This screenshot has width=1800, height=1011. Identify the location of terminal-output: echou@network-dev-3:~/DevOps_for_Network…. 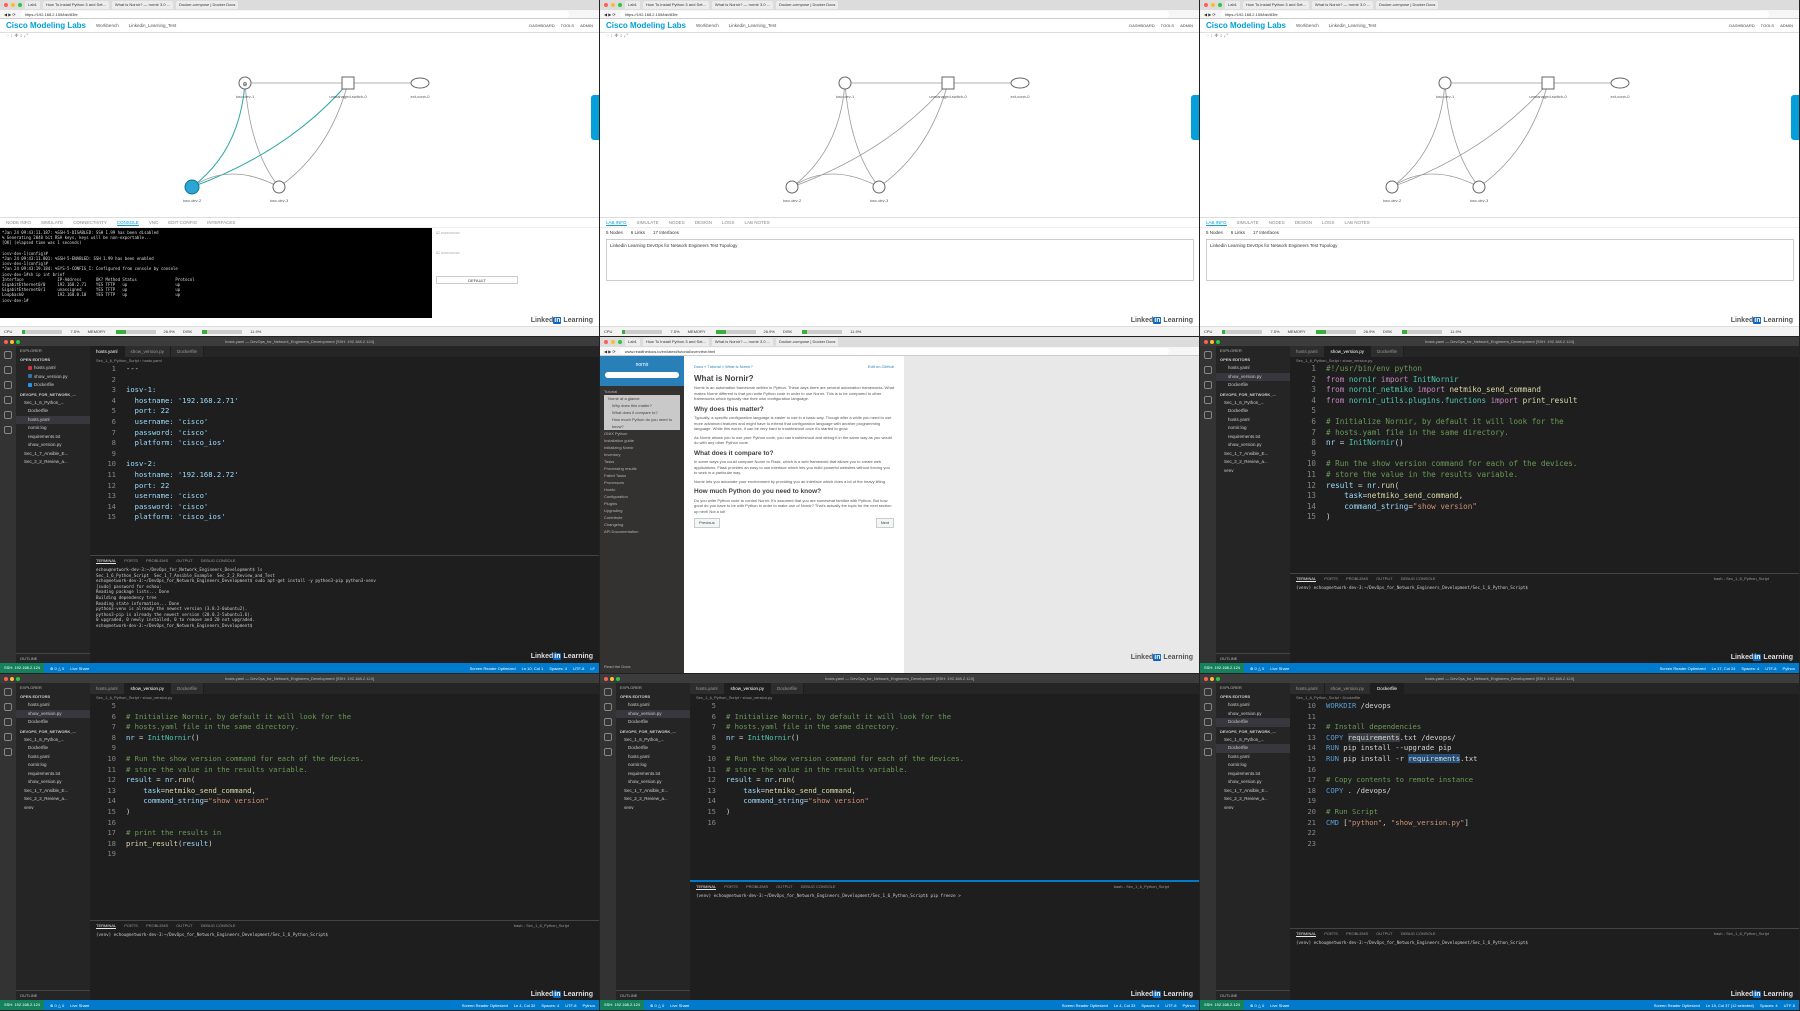
(344, 598).